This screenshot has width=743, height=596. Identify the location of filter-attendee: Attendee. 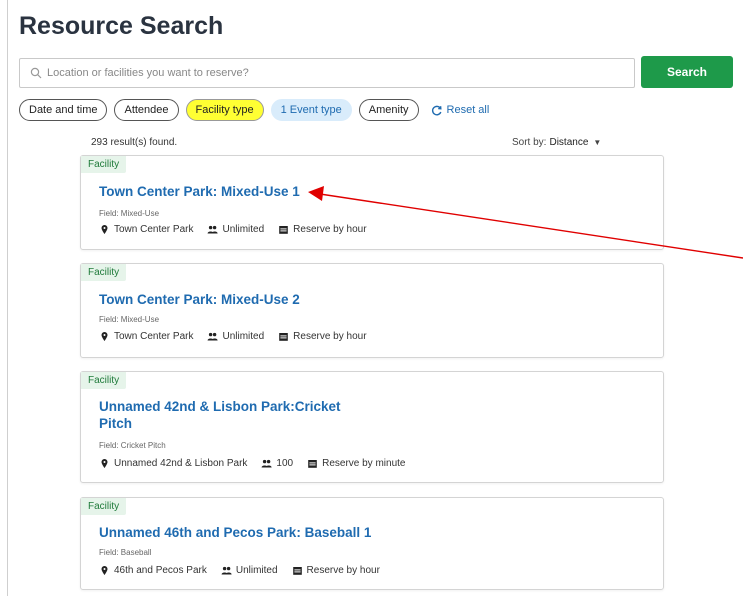
(146, 110).